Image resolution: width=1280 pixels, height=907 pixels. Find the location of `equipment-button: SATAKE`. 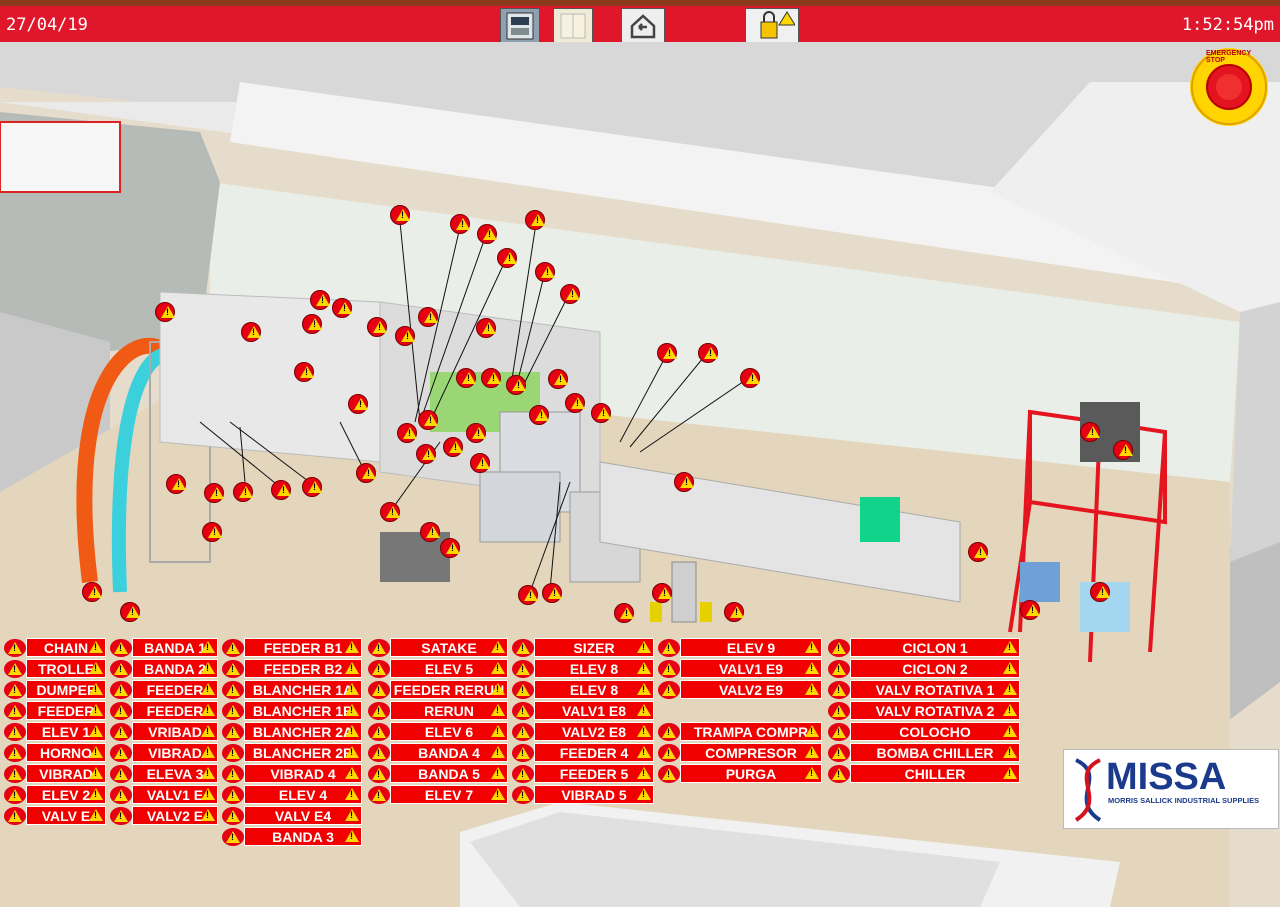

equipment-button: SATAKE is located at coordinates (438, 647).